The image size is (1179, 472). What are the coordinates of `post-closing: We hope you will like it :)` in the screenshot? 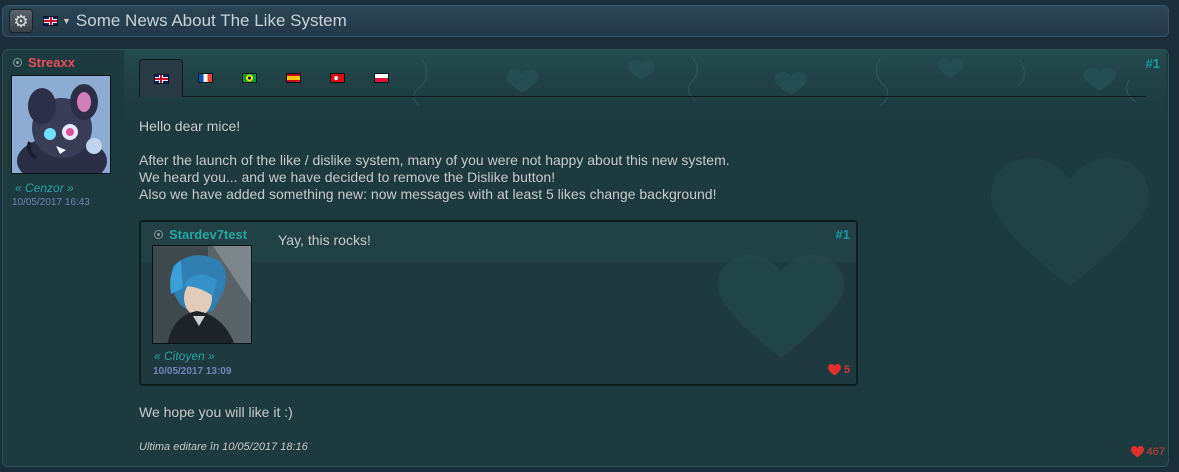 It's located at (216, 412).